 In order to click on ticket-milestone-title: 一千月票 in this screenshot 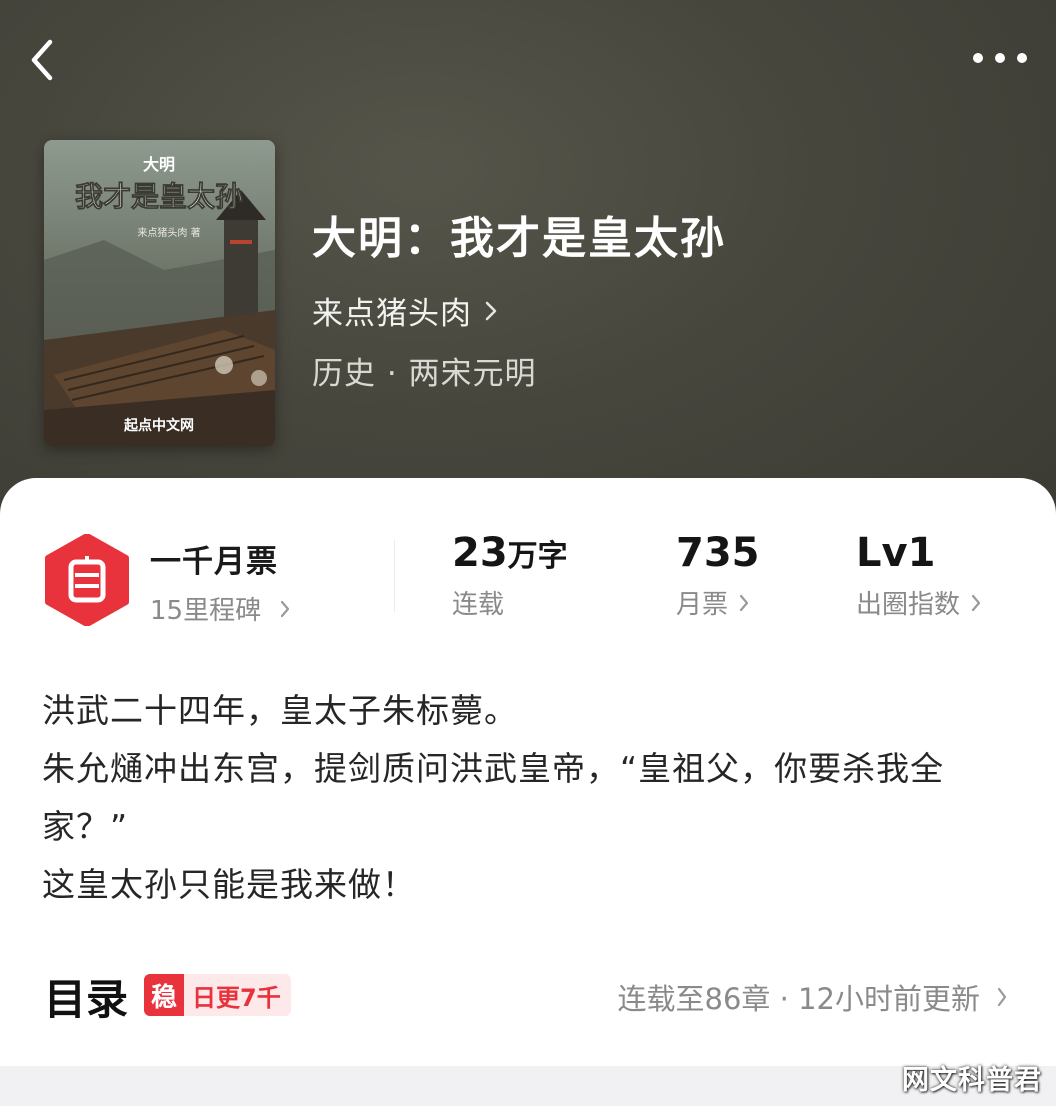, I will do `click(214, 562)`.